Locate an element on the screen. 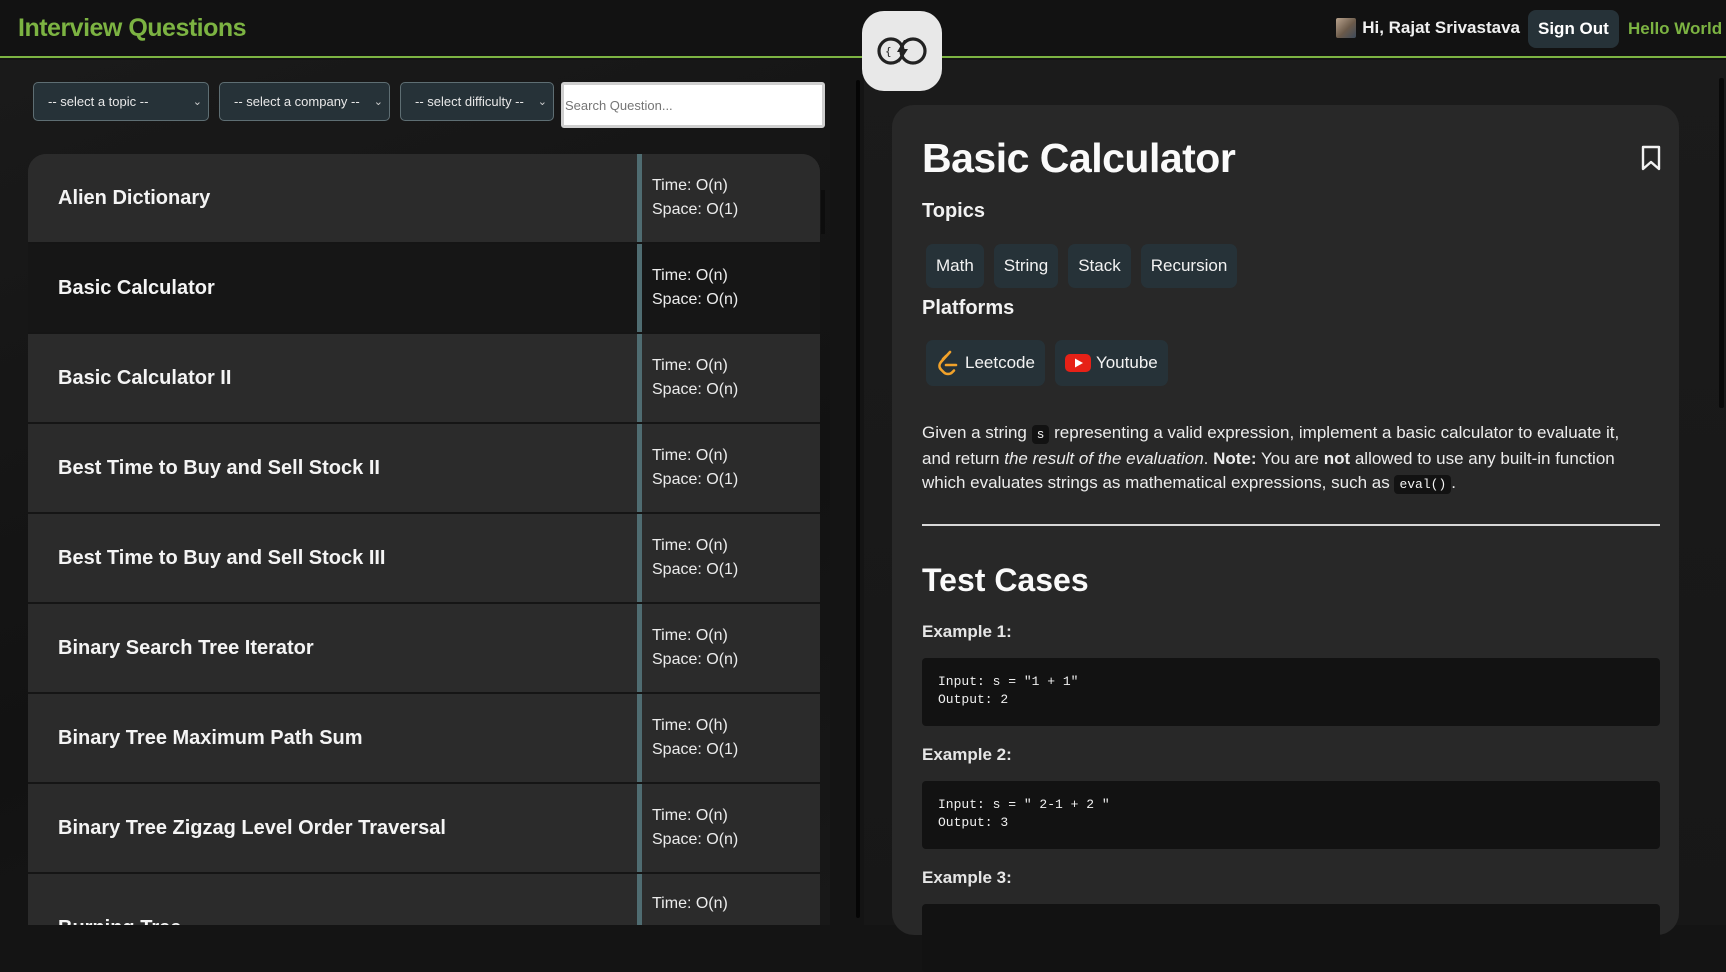  inline-code: eval() is located at coordinates (1423, 484).